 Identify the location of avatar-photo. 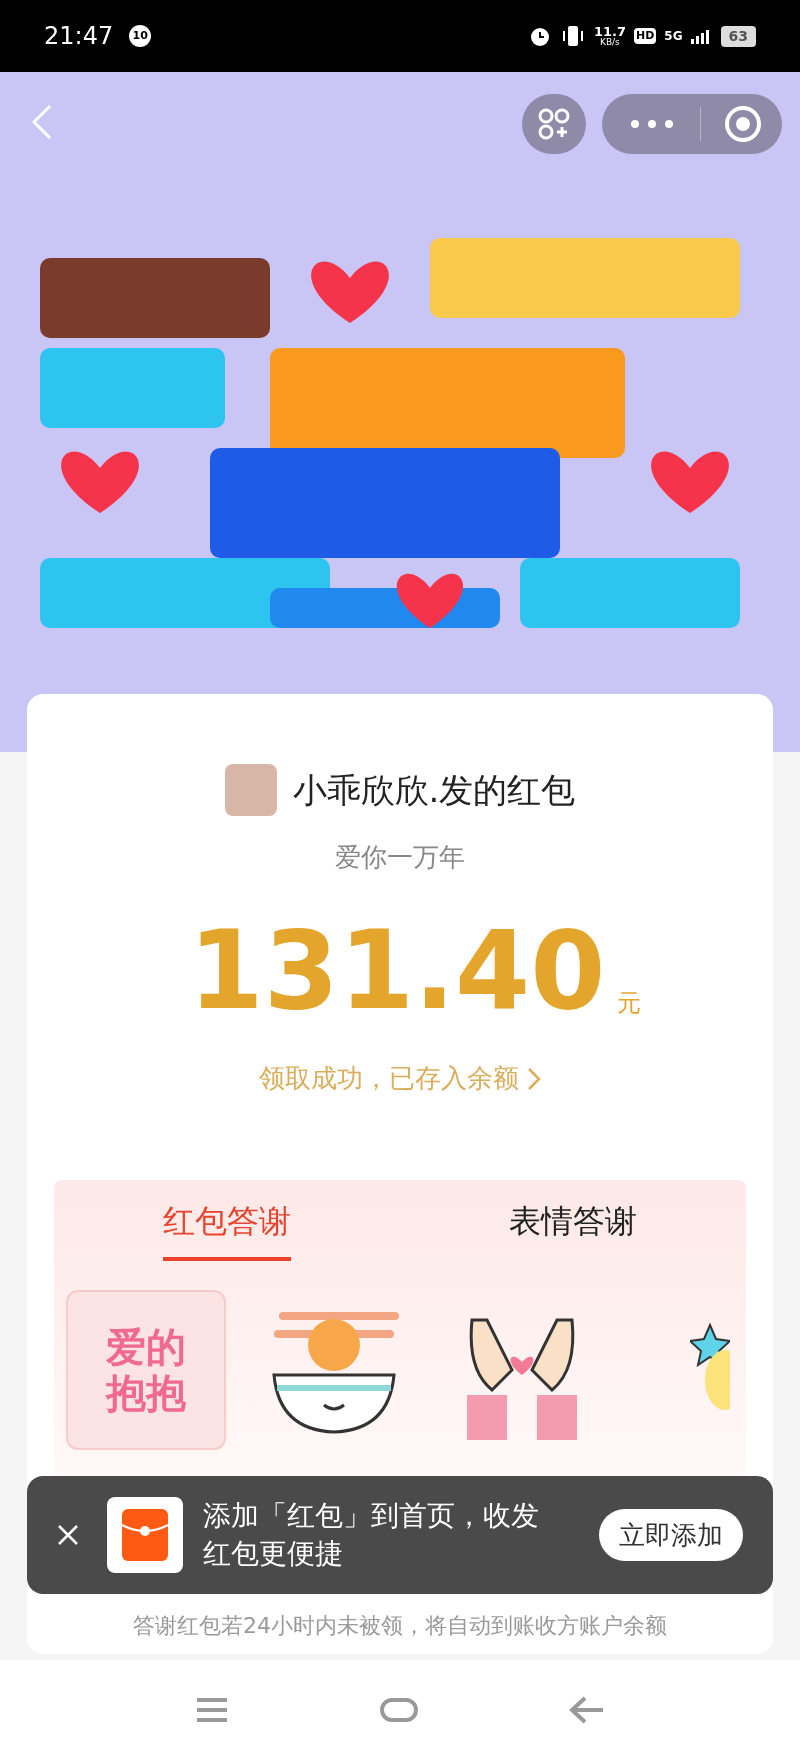
(250, 790).